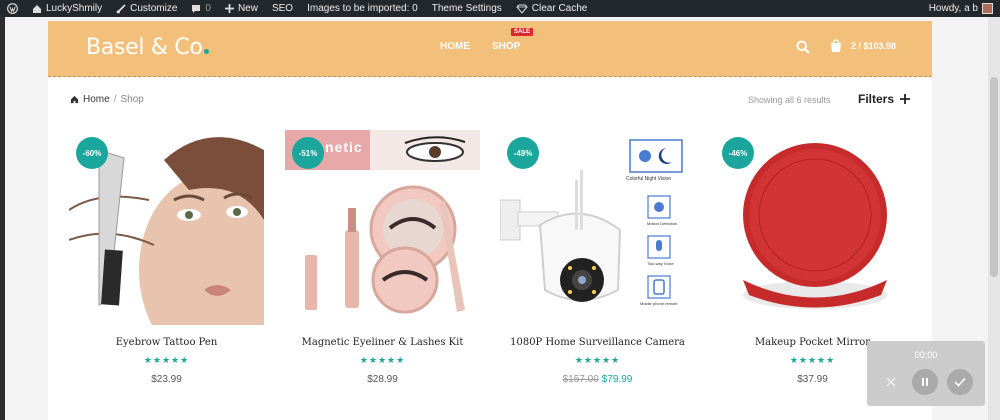  Describe the element at coordinates (166, 227) in the screenshot. I see `product-image: -60%` at that location.